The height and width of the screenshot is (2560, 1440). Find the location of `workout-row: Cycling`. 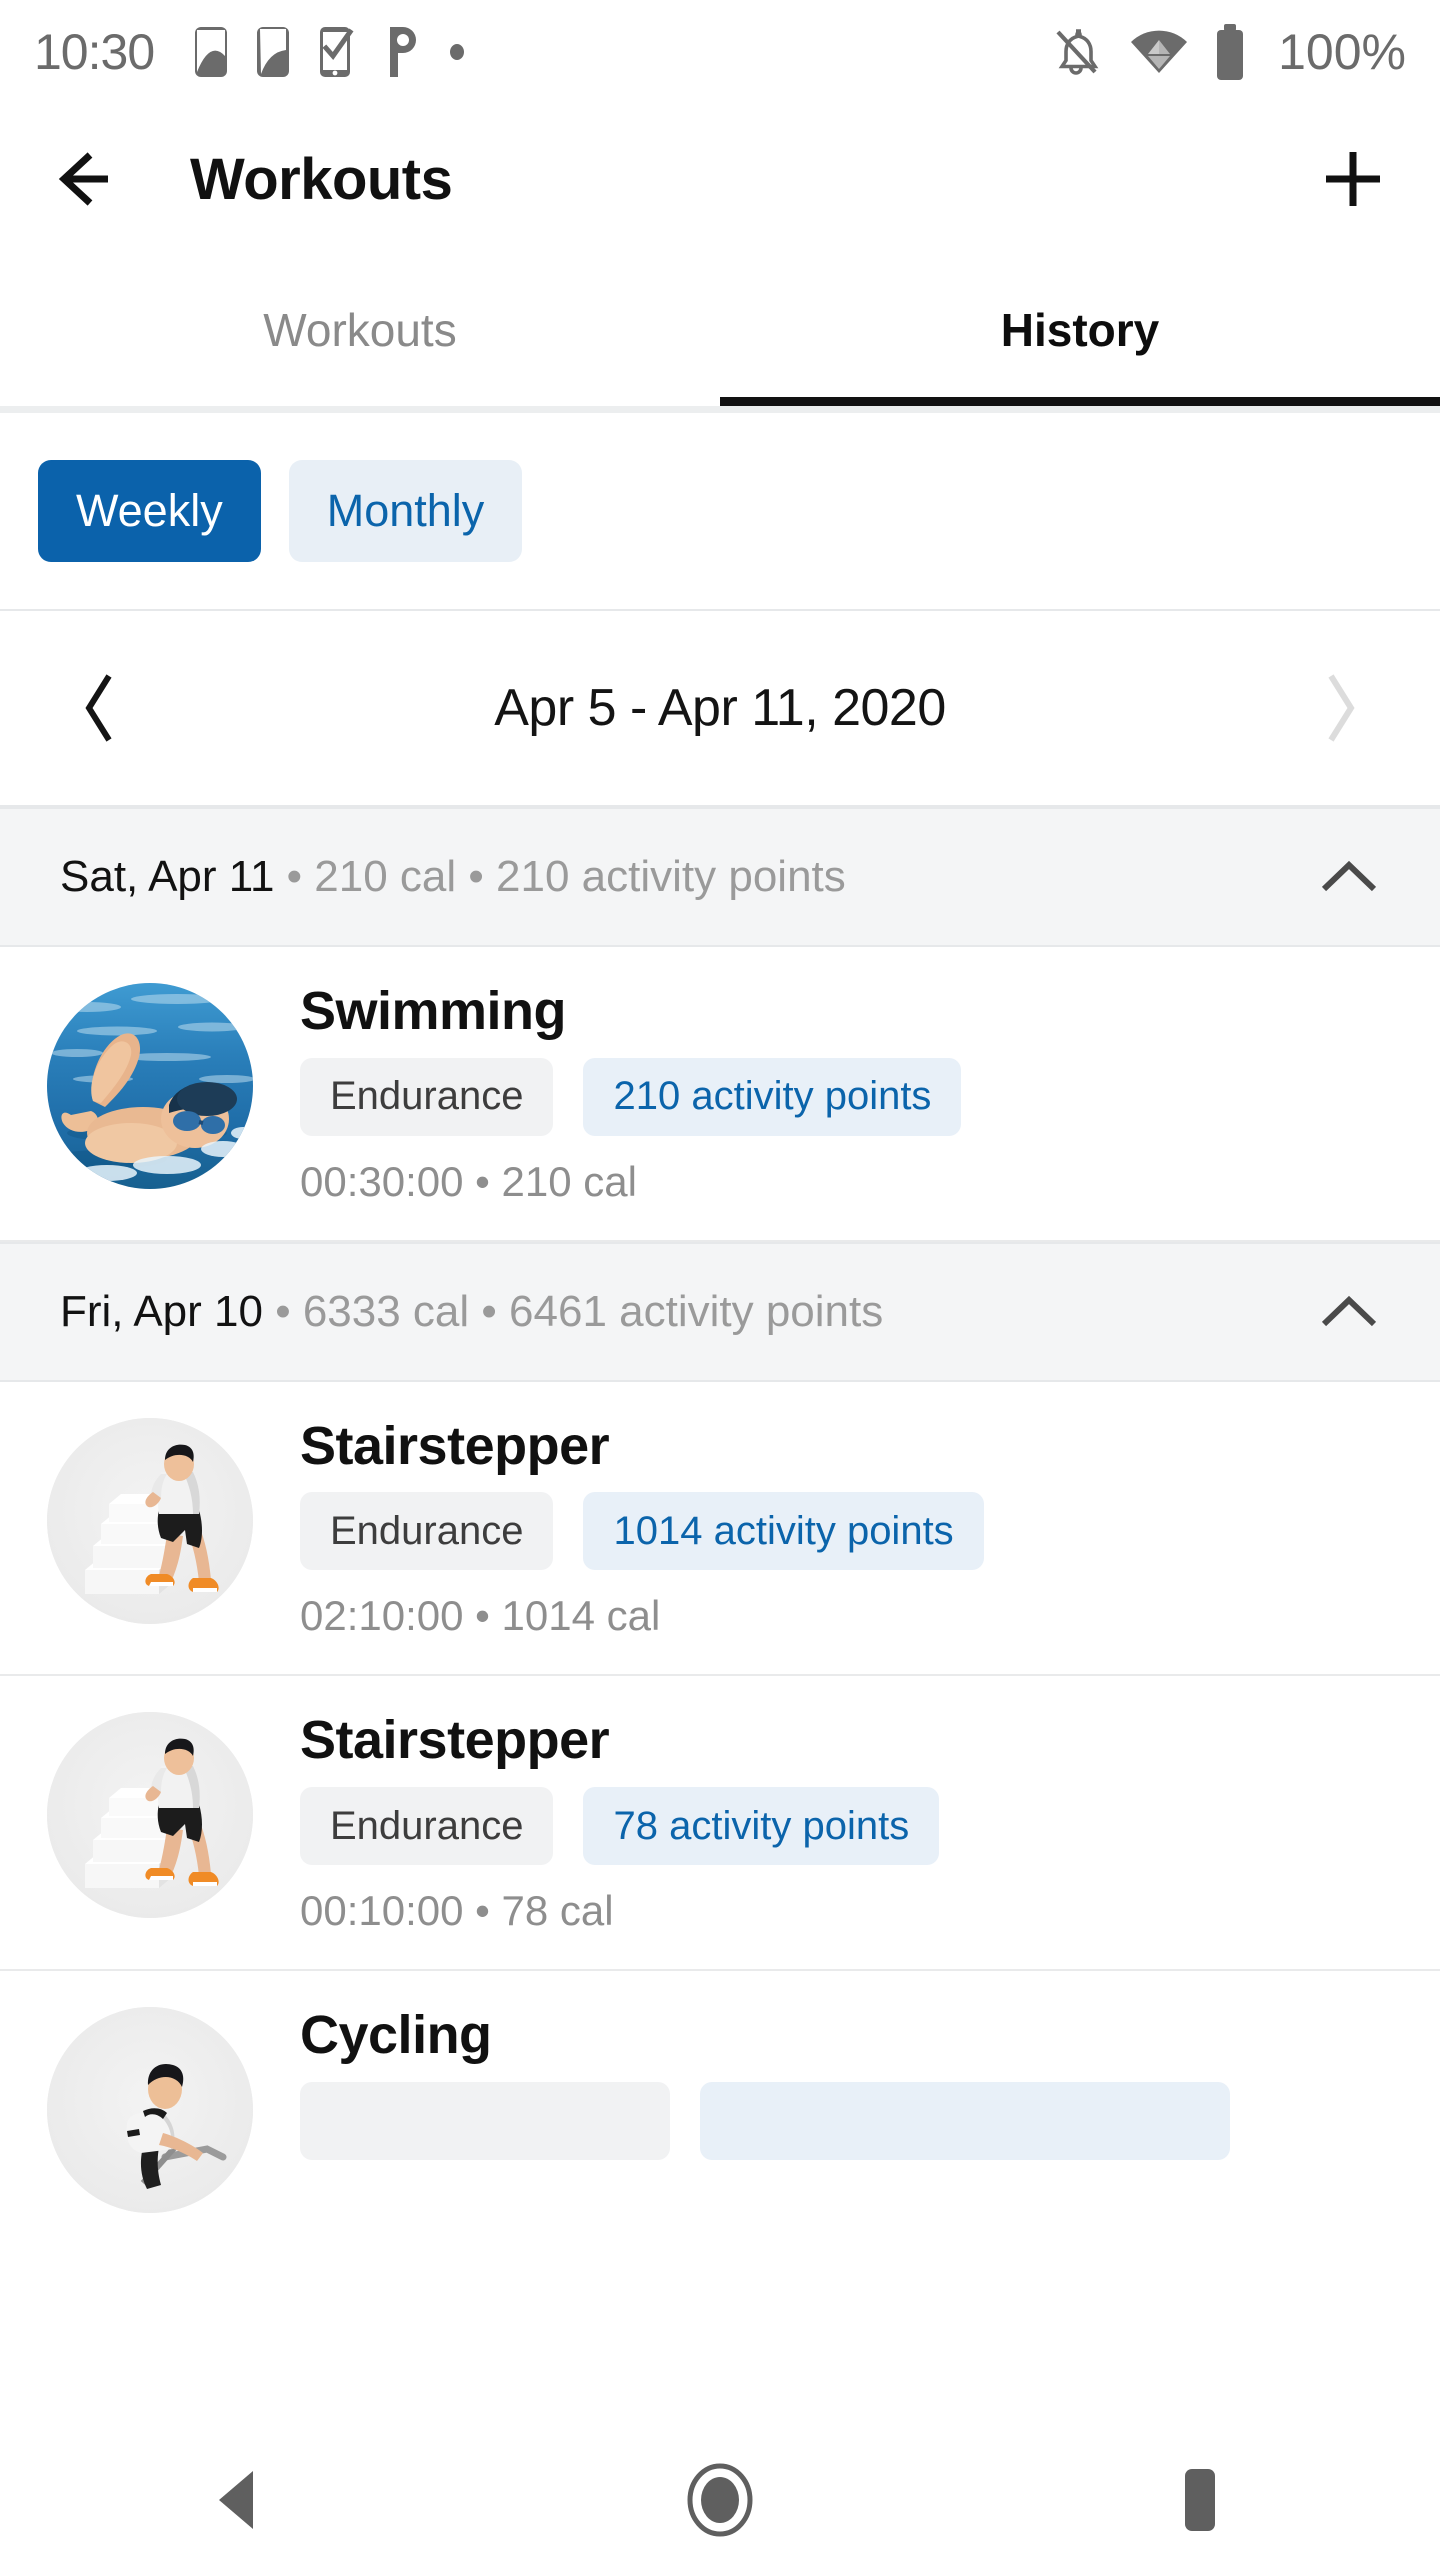

workout-row: Cycling is located at coordinates (720, 2109).